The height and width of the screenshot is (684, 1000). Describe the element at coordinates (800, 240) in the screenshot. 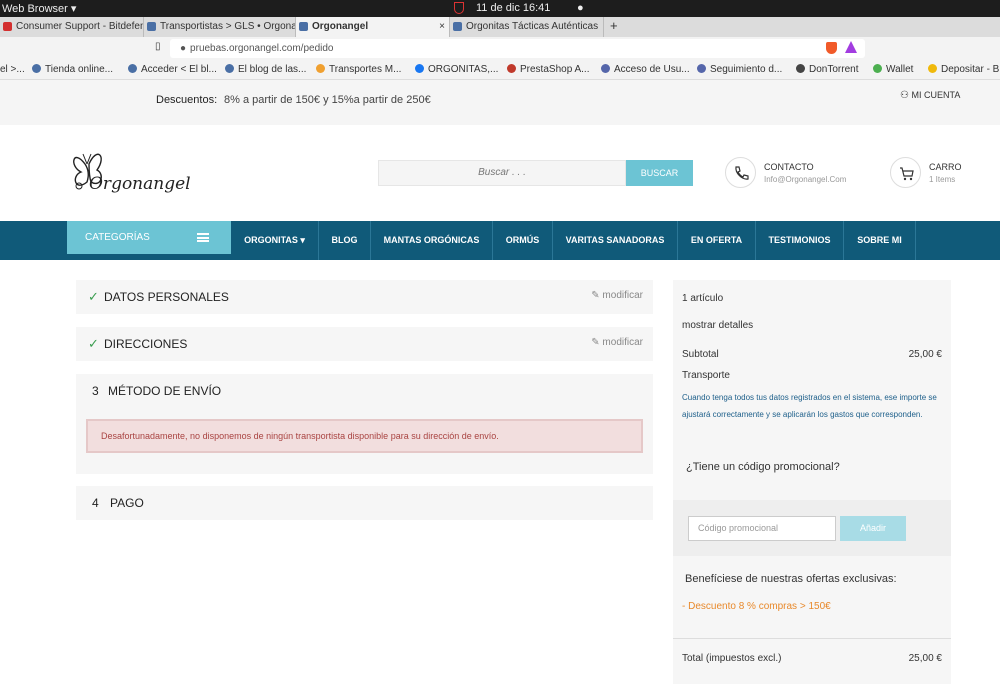

I see `nav-testimonios: TESTIMONIOS` at that location.